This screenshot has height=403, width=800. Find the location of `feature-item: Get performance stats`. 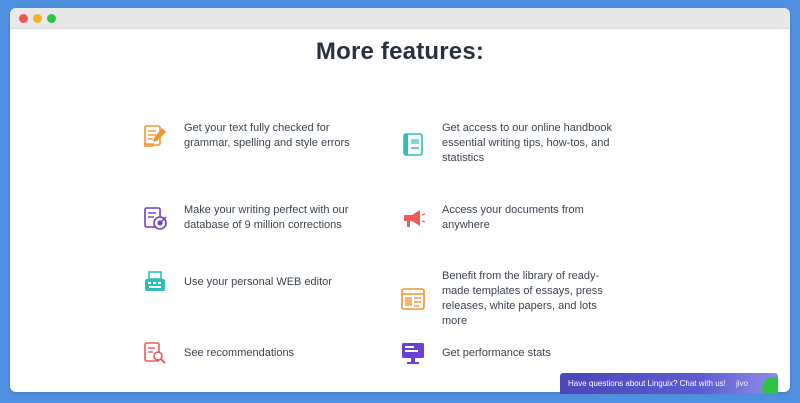

feature-item: Get performance stats is located at coordinates (508, 353).